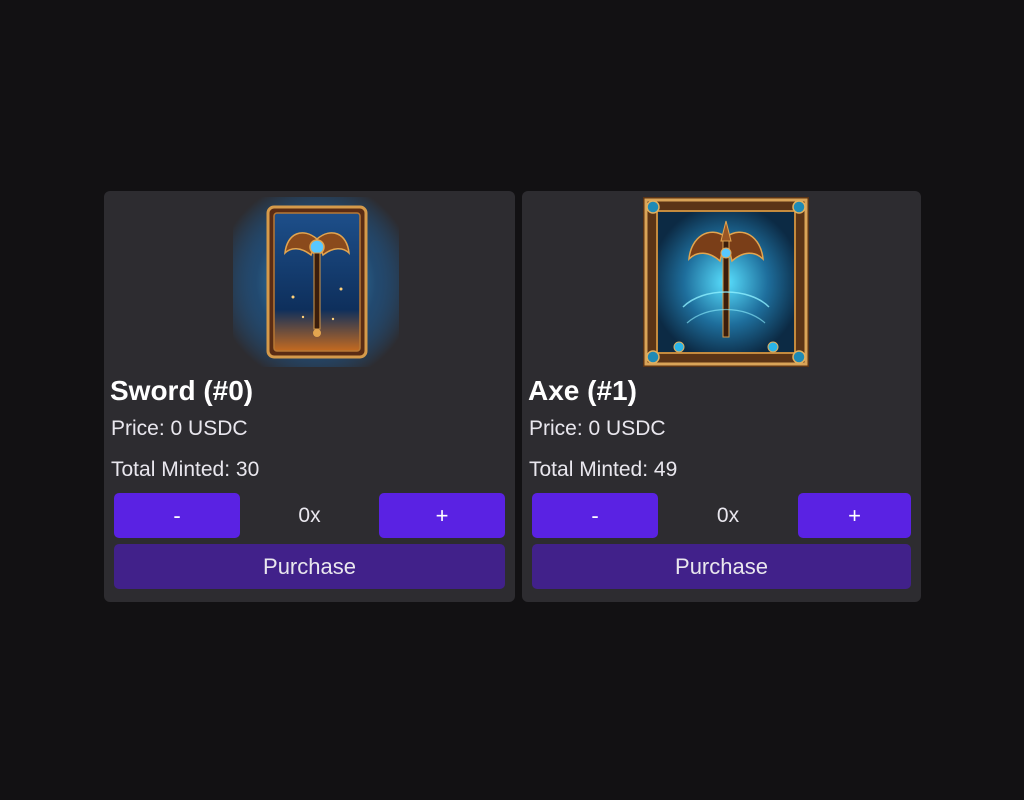 The width and height of the screenshot is (1024, 800). Describe the element at coordinates (185, 469) in the screenshot. I see `item-total-minted: Total Minted: 30` at that location.